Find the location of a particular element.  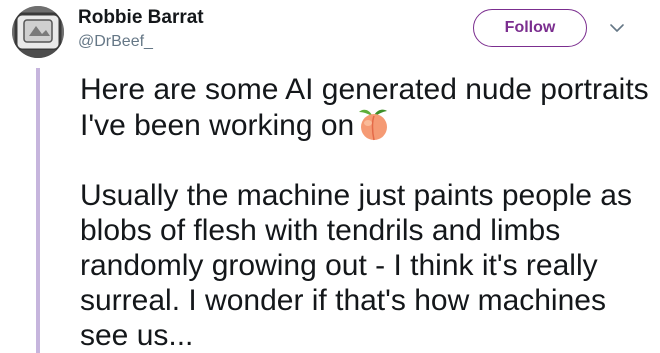

thread-line is located at coordinates (38, 210).